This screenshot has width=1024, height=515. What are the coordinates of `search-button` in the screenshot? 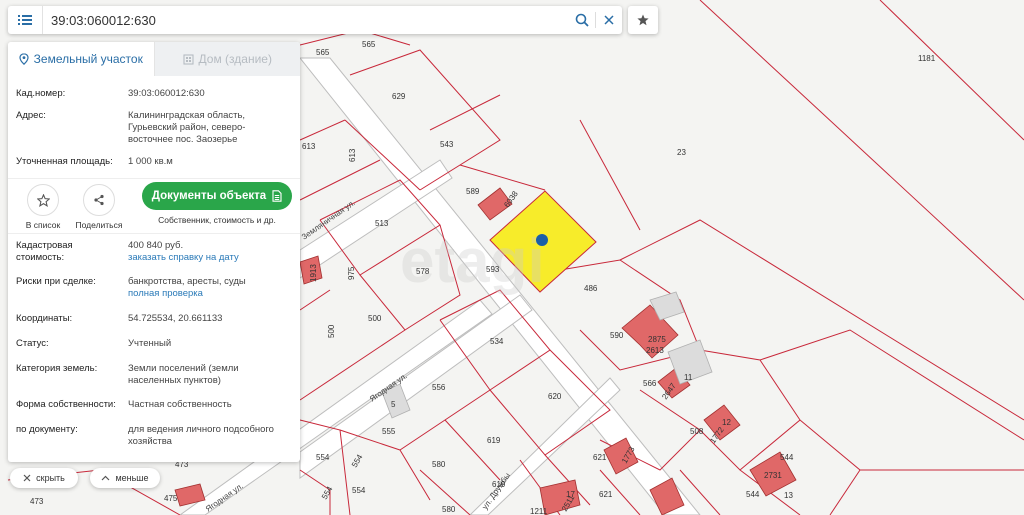 It's located at (582, 20).